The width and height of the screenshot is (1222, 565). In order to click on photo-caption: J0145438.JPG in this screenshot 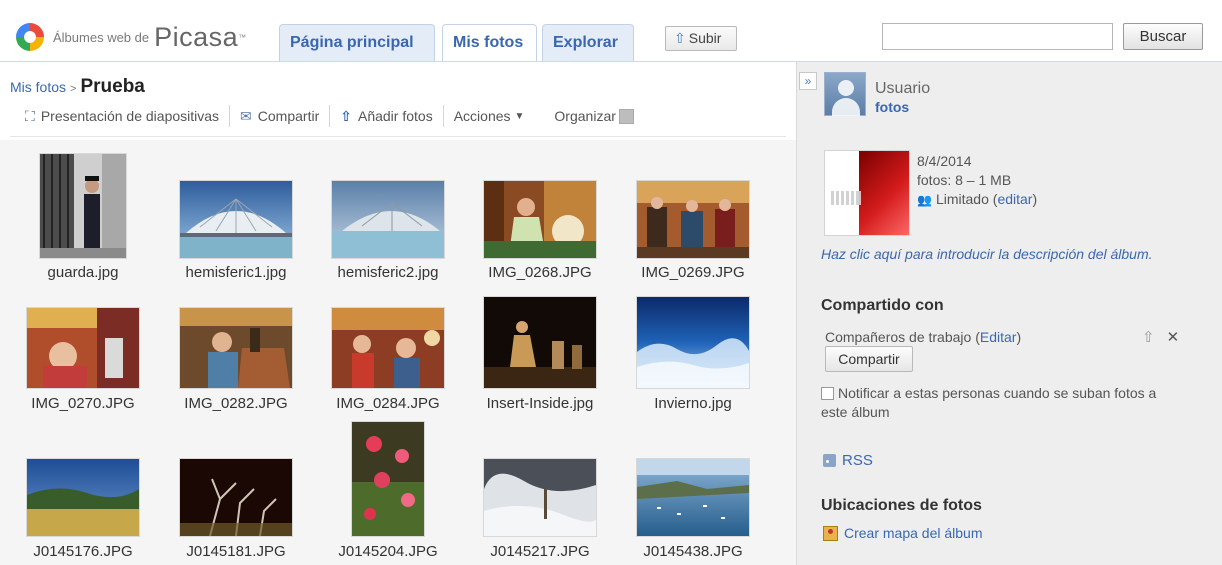, I will do `click(693, 551)`.